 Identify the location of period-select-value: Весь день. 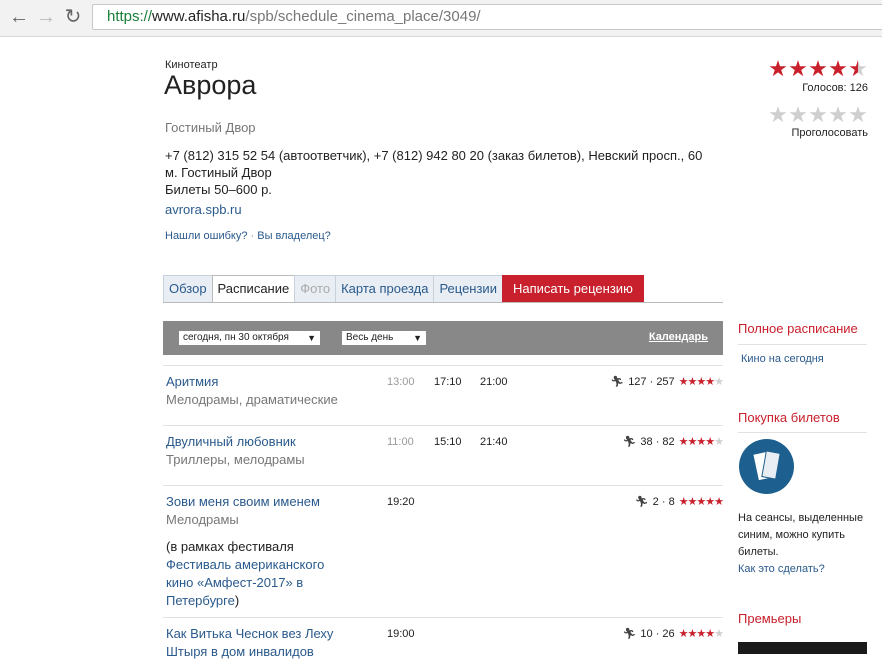
(370, 337).